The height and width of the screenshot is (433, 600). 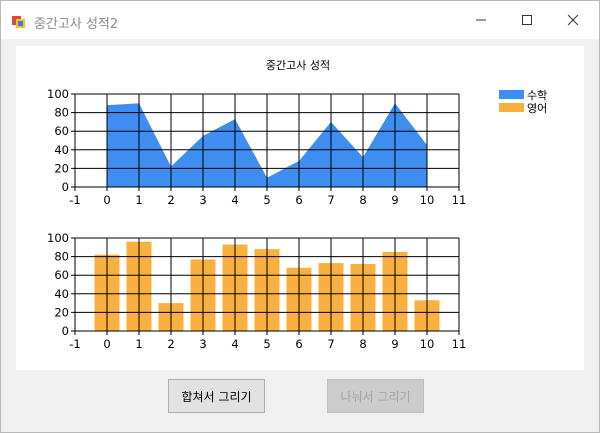 I want to click on legend-label-english: 영어, so click(x=537, y=108).